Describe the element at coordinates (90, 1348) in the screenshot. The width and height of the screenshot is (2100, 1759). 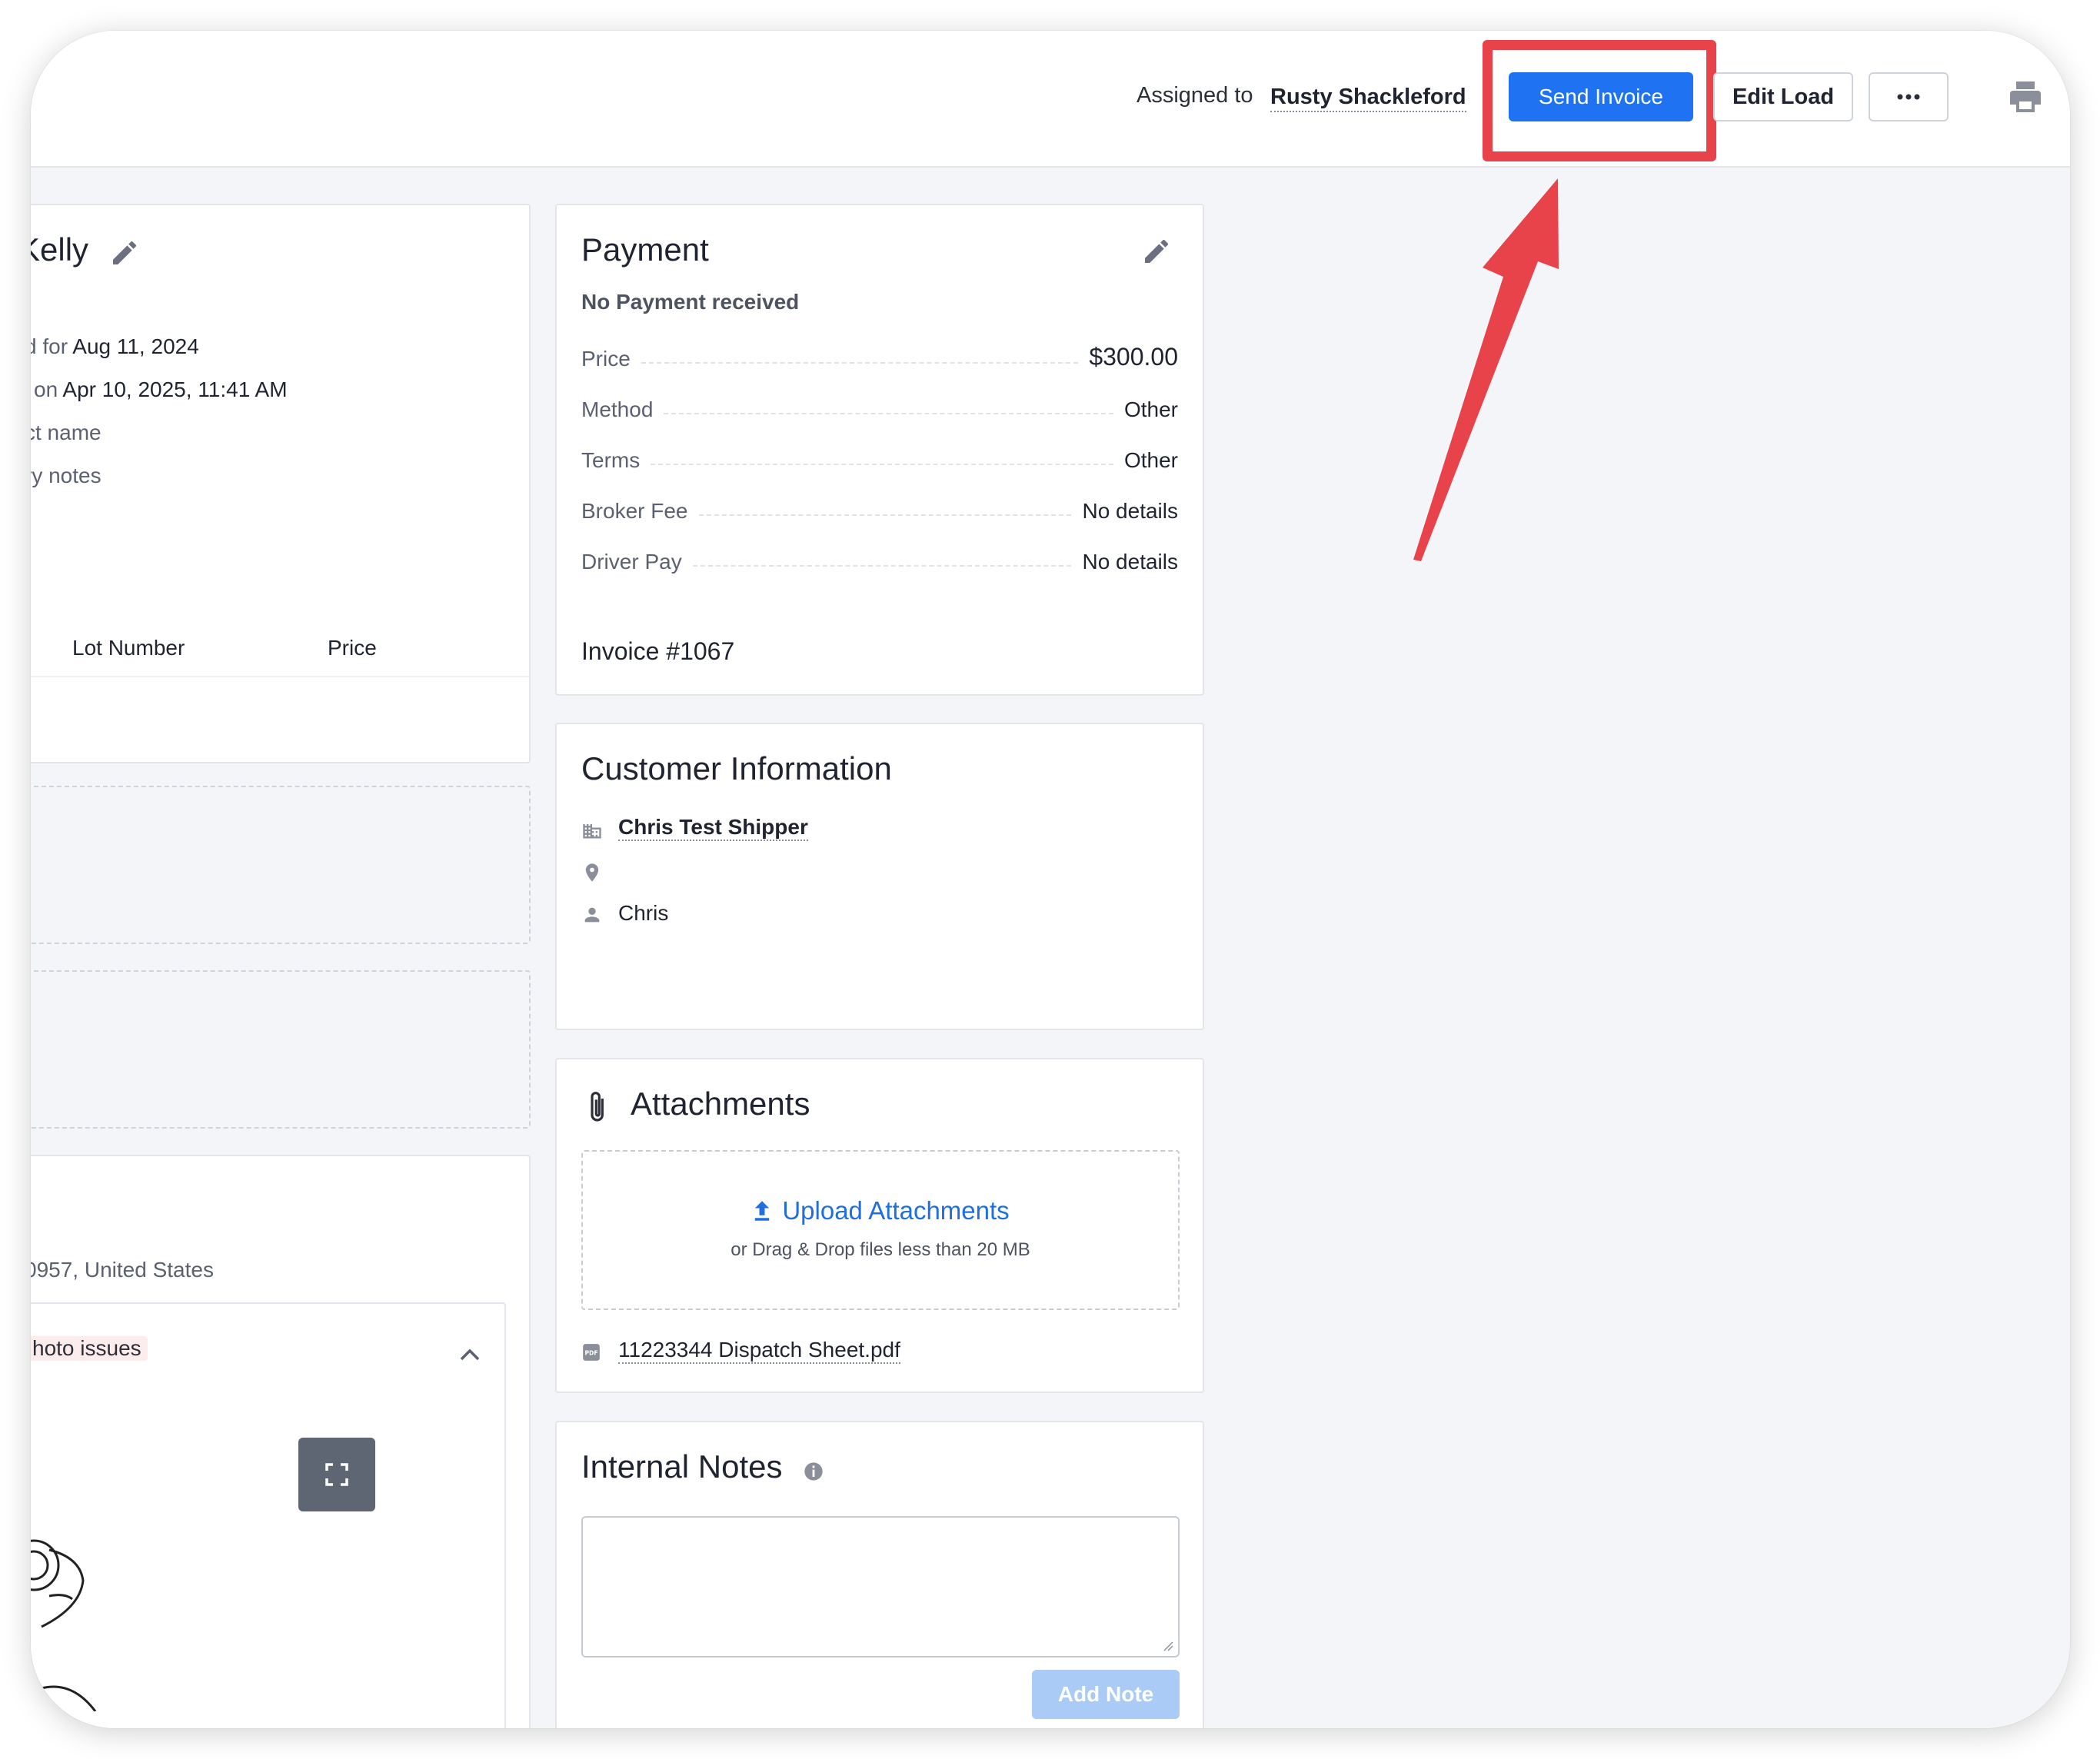
I see `photo-issues-tag: hoto issues` at that location.